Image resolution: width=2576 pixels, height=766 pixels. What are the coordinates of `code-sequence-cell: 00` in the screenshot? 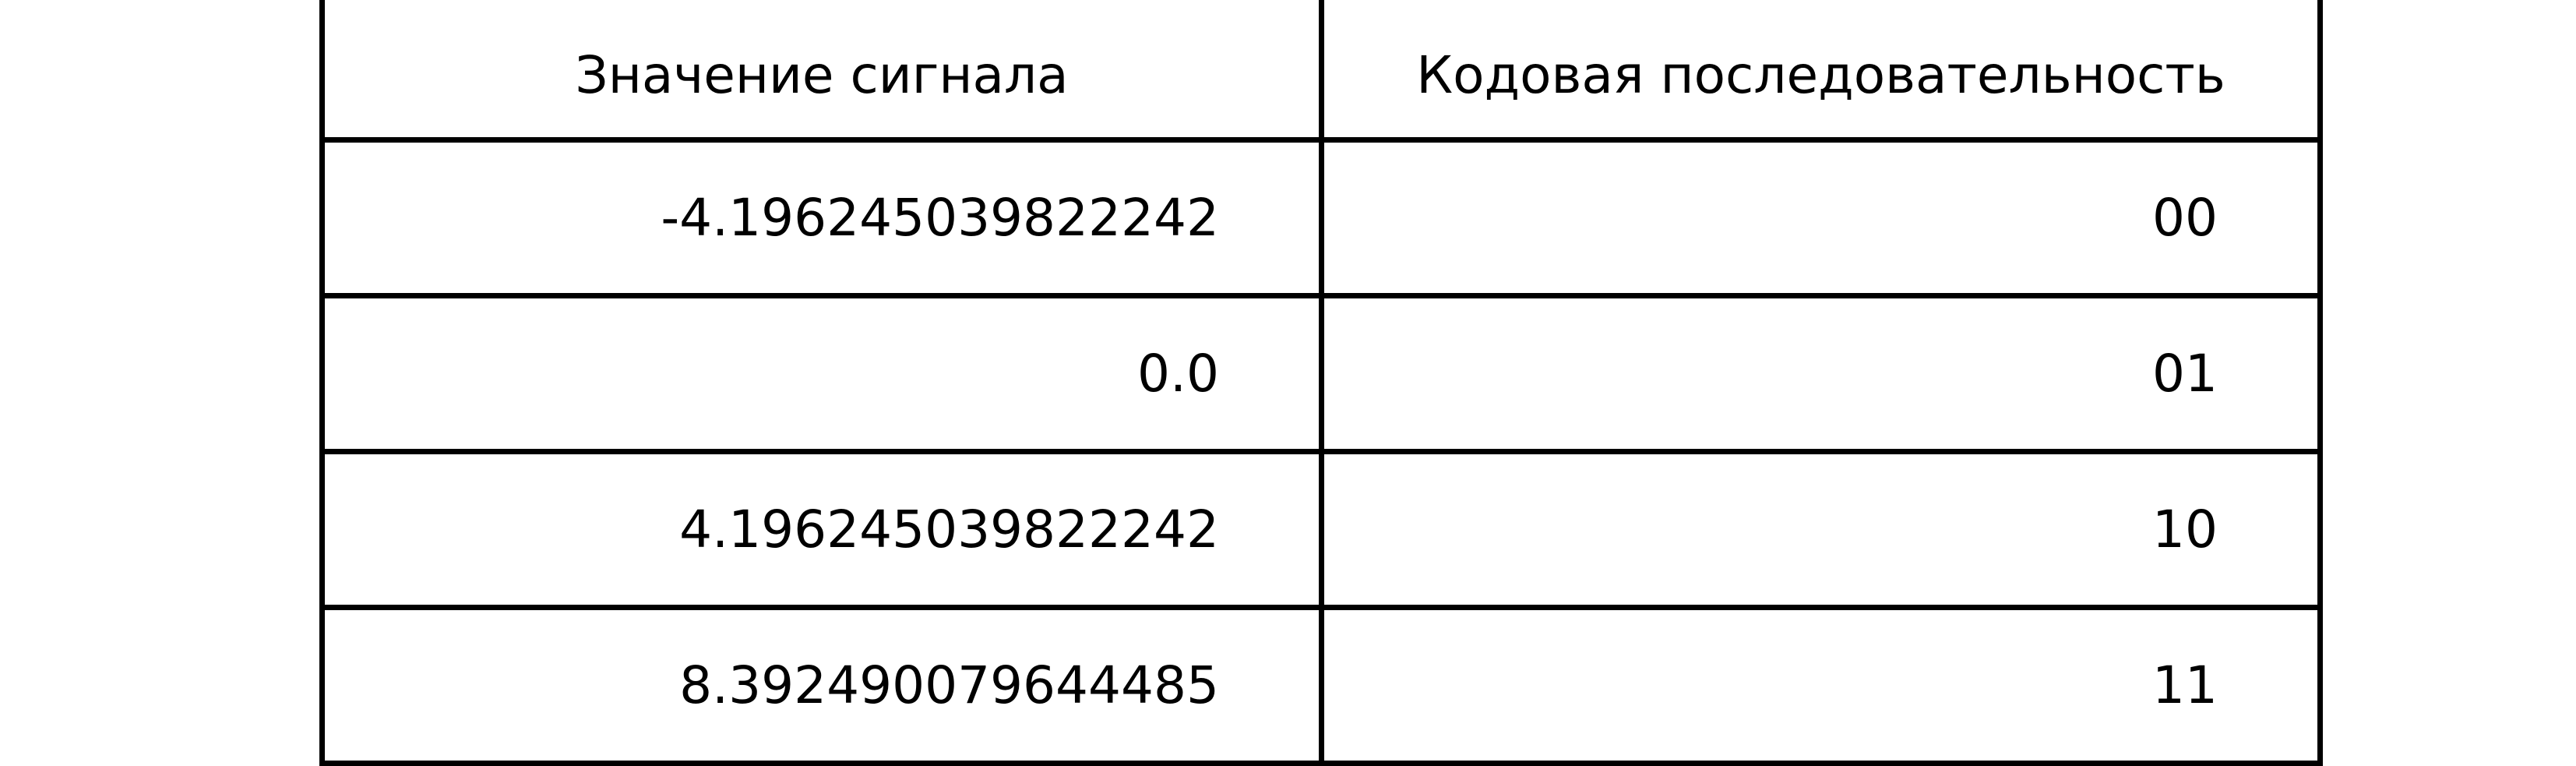 It's located at (1821, 217).